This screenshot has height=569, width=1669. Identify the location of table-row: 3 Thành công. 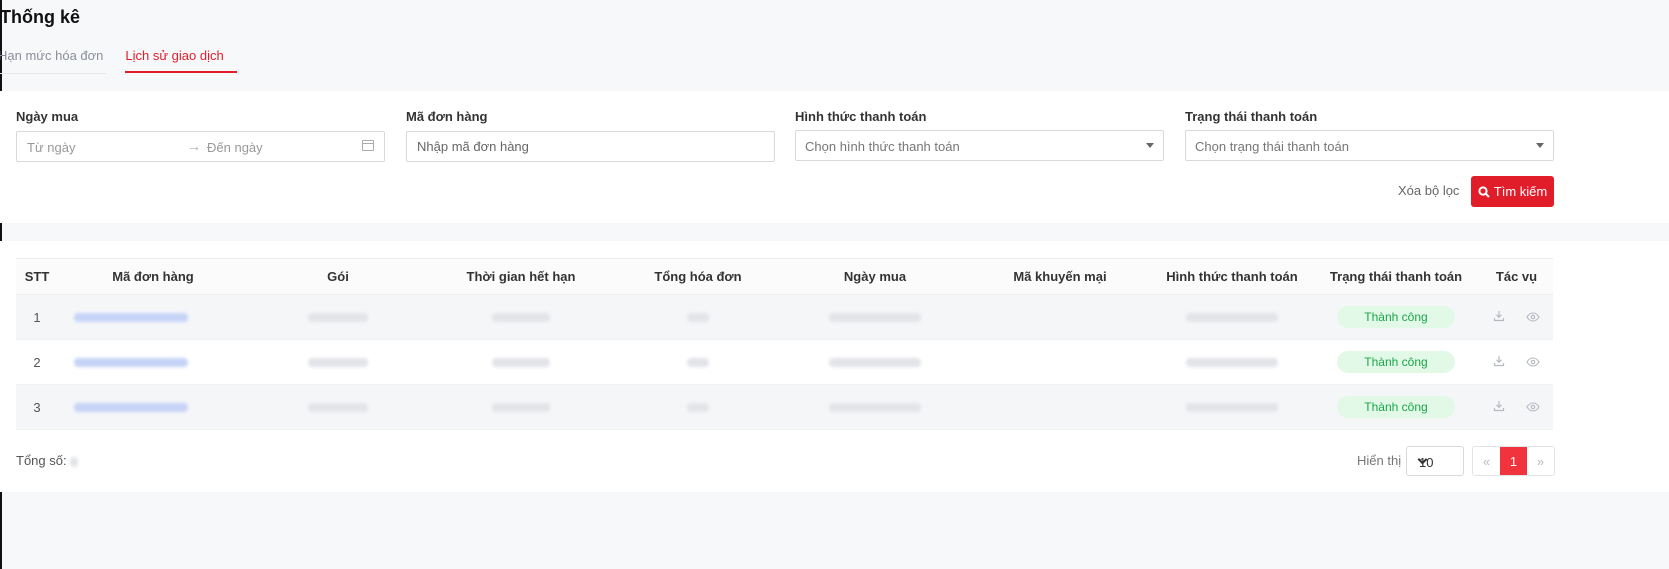
(784, 407).